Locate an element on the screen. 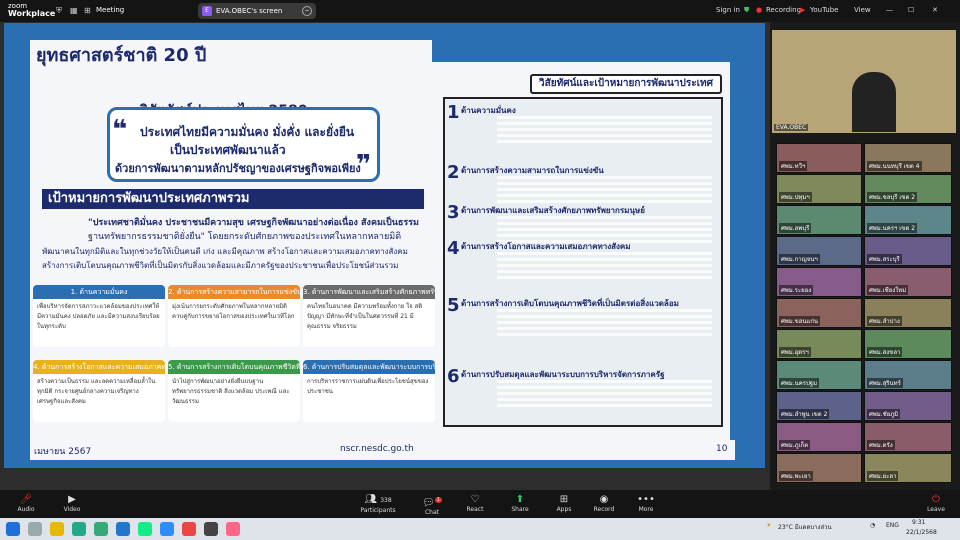 The width and height of the screenshot is (960, 540). participants-button: 👥︎ 338 Participants is located at coordinates (378, 504).